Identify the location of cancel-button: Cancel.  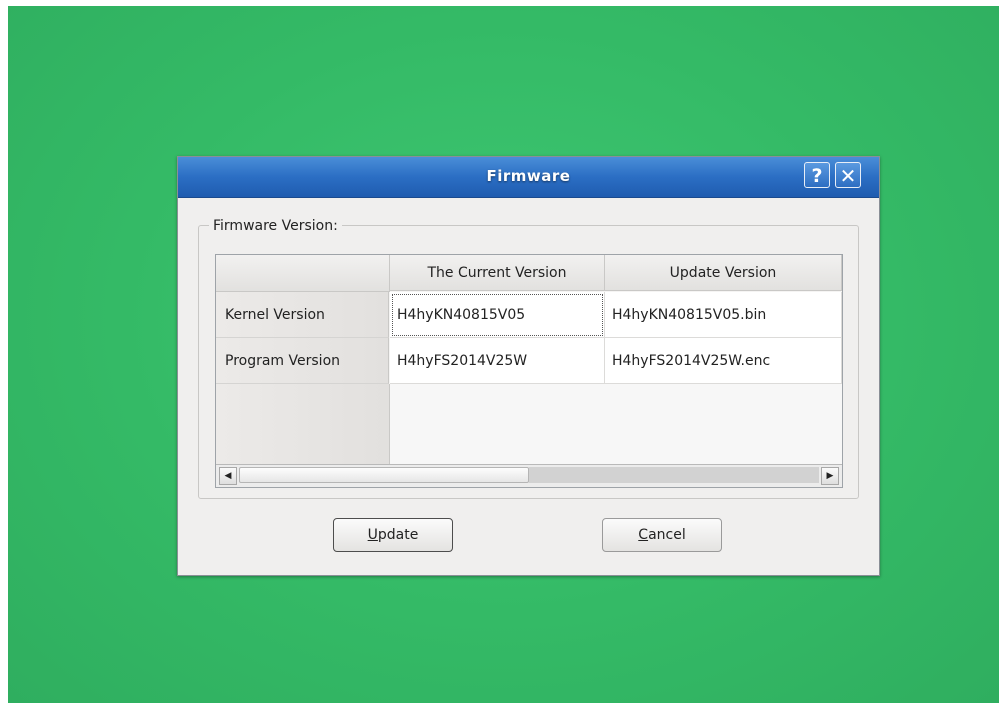
(662, 535).